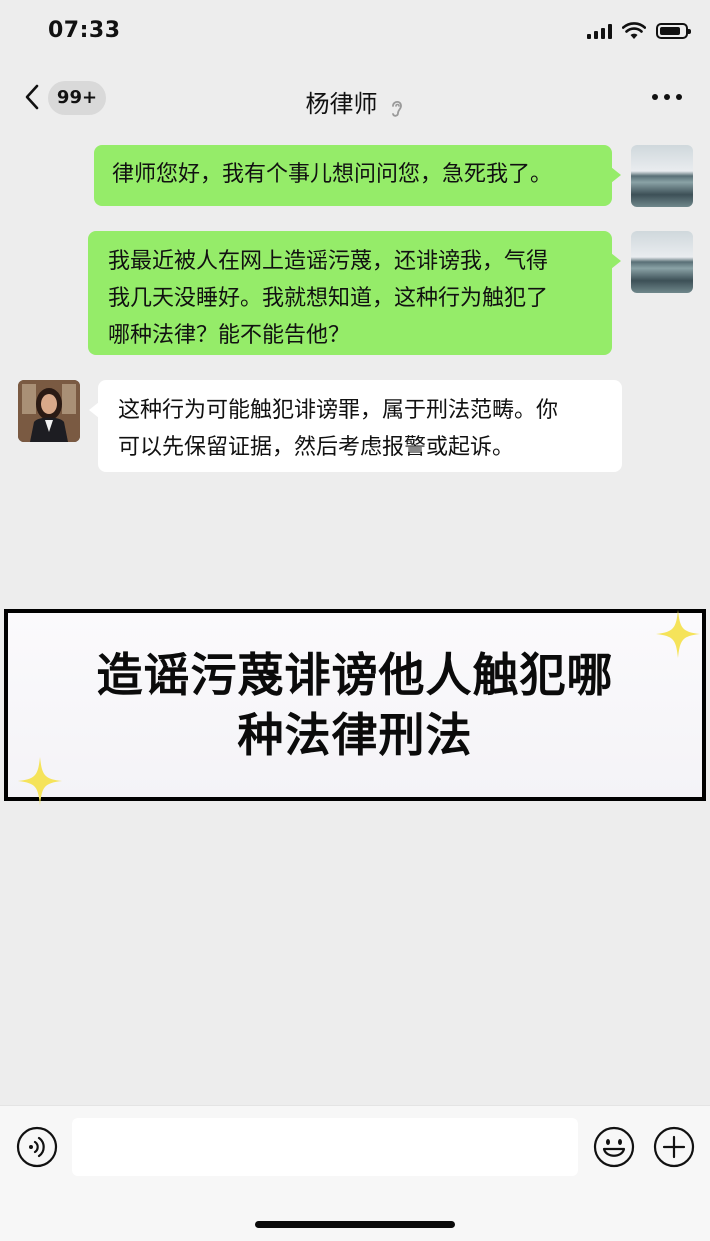 This screenshot has height=1241, width=710. What do you see at coordinates (355, 735) in the screenshot?
I see `banner-line: 种法律刑法` at bounding box center [355, 735].